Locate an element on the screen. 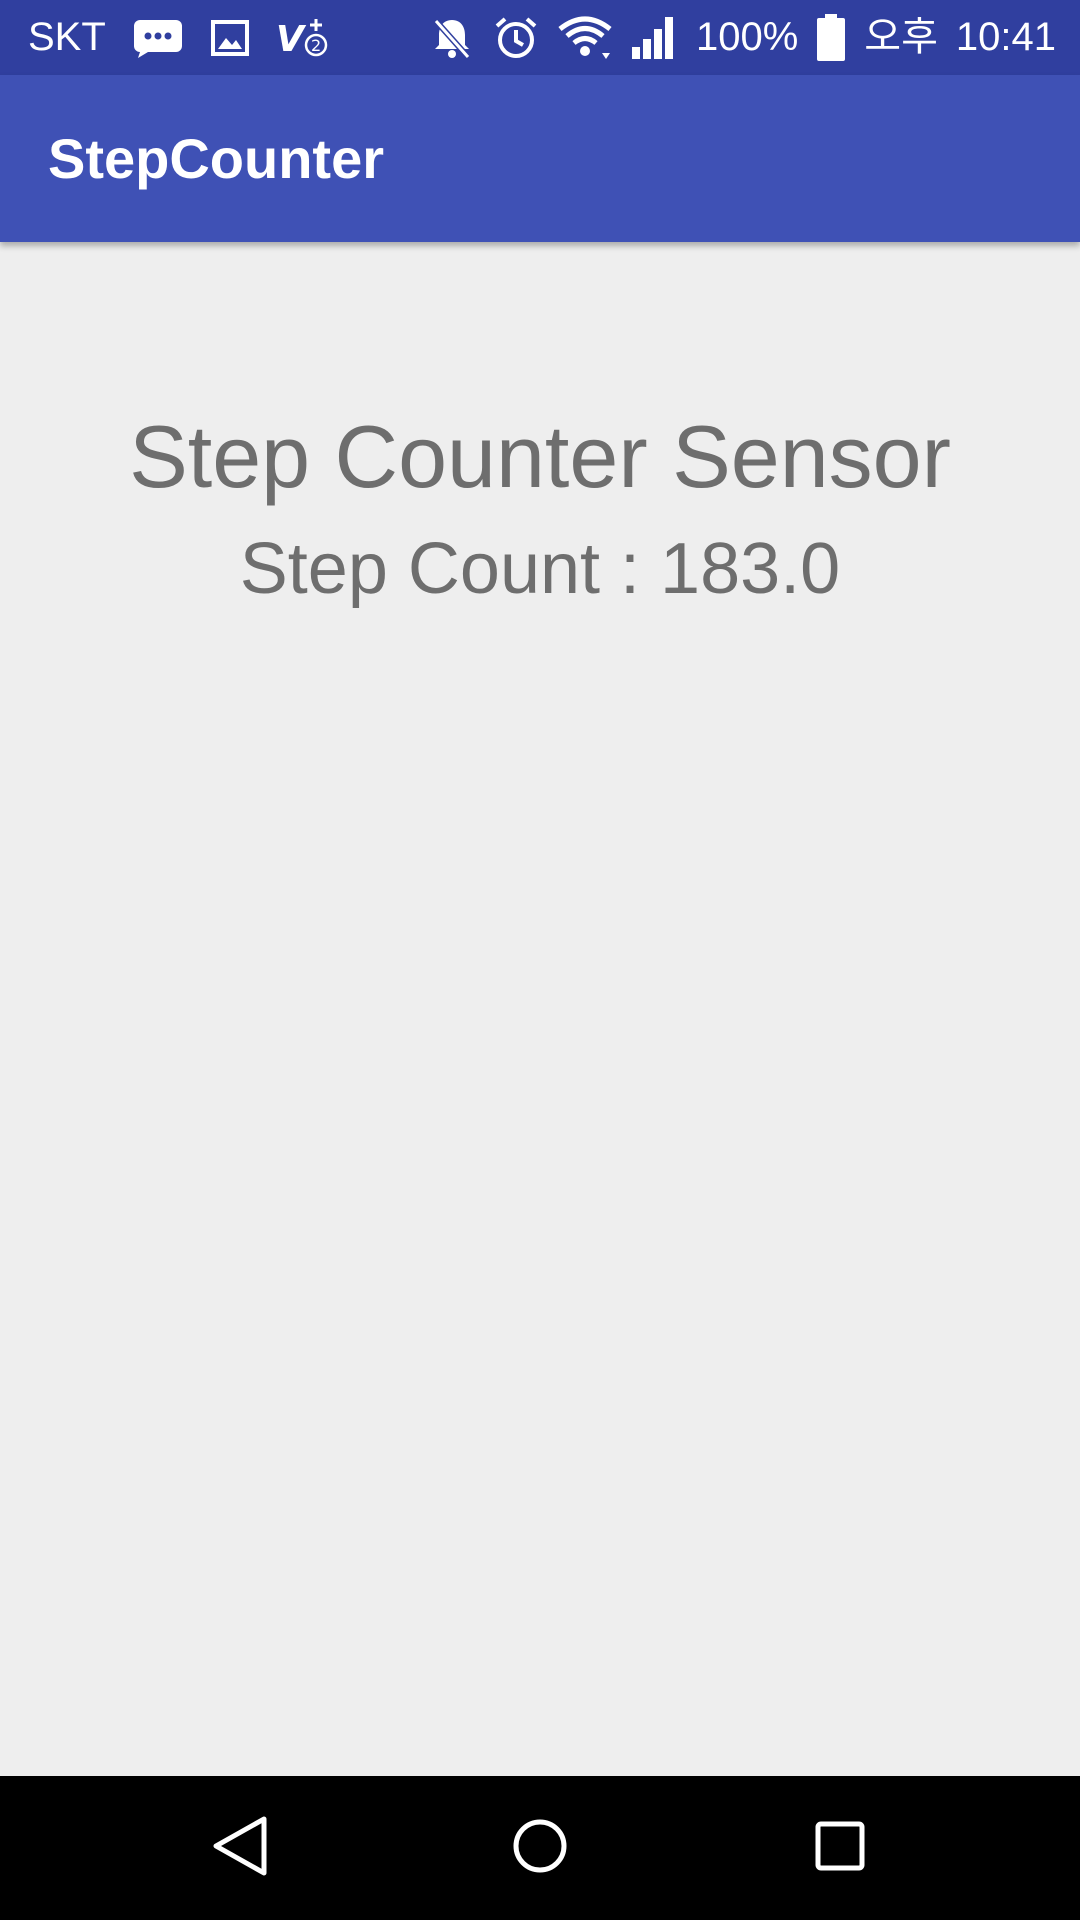 The width and height of the screenshot is (1080, 1920). back-button is located at coordinates (240, 1848).